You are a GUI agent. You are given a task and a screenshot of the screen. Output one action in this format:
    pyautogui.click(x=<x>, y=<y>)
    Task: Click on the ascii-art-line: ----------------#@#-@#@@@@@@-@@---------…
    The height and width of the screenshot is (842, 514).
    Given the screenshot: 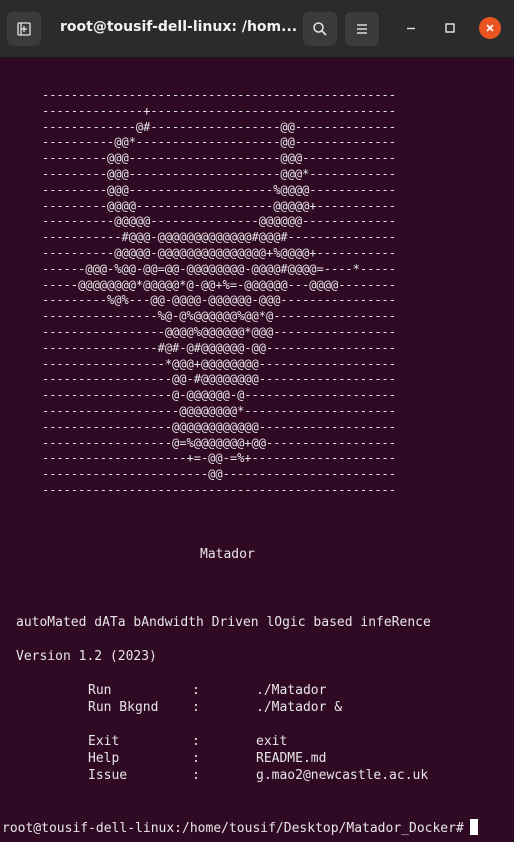 What is the action you would take?
    pyautogui.click(x=219, y=347)
    